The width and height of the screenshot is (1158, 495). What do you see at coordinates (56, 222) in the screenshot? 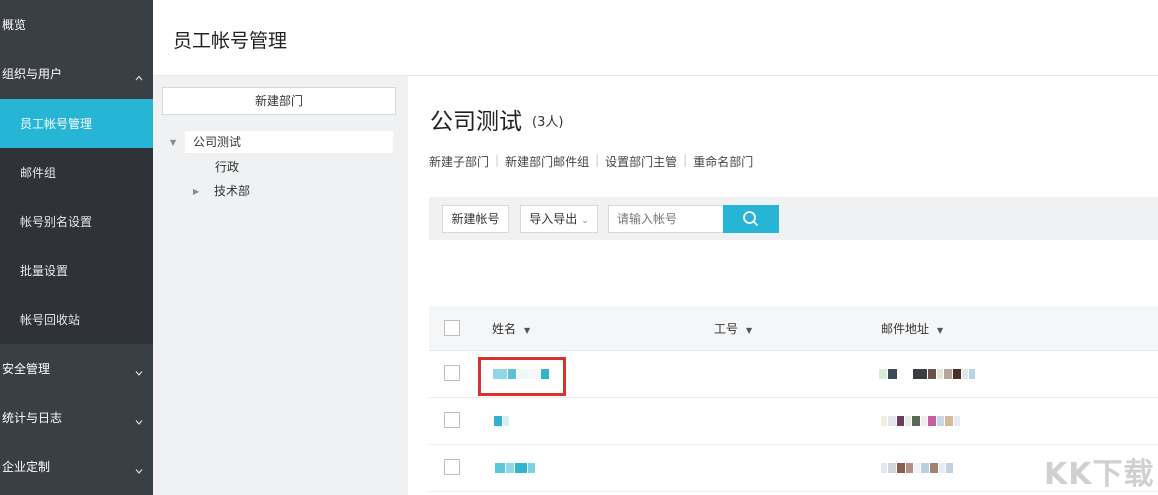
I see `nav-account-alias-label: 帐号别名设置` at bounding box center [56, 222].